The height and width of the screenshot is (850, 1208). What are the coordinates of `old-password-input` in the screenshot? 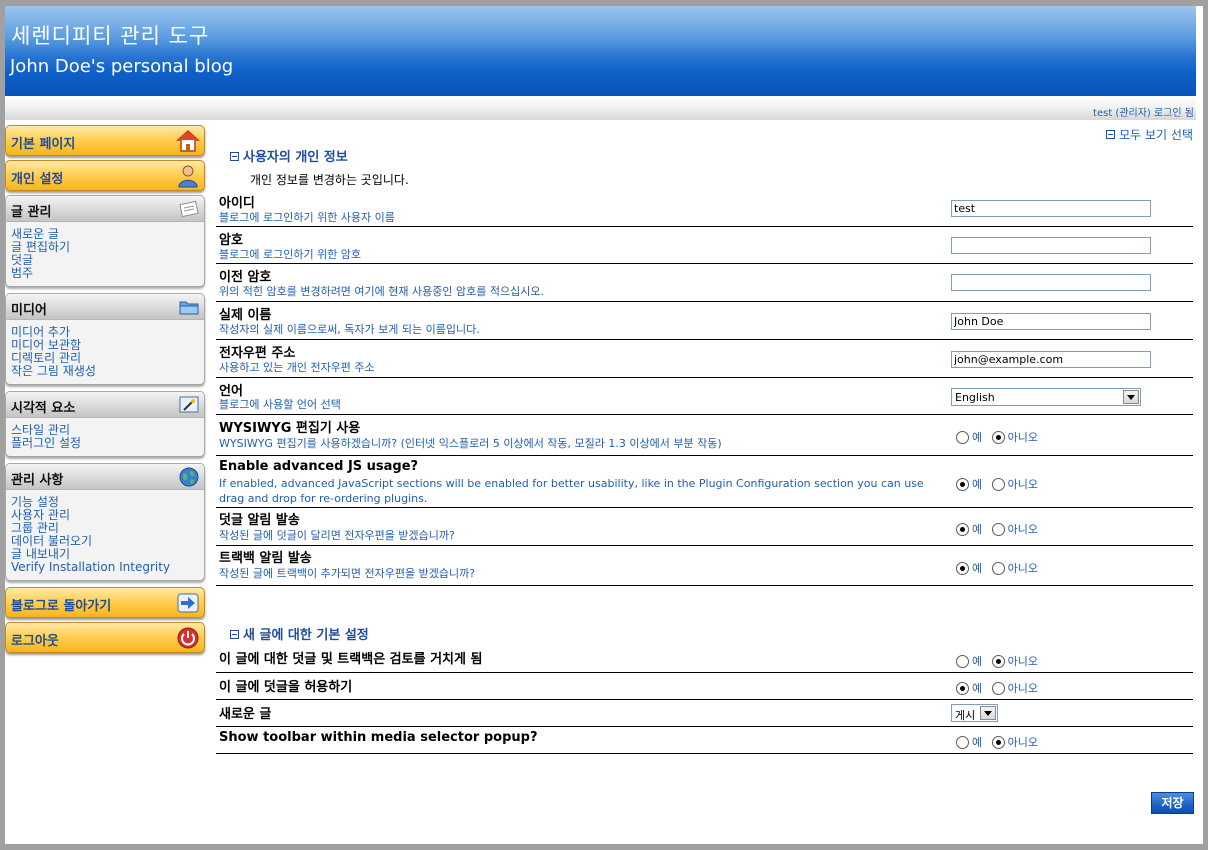 It's located at (1051, 282).